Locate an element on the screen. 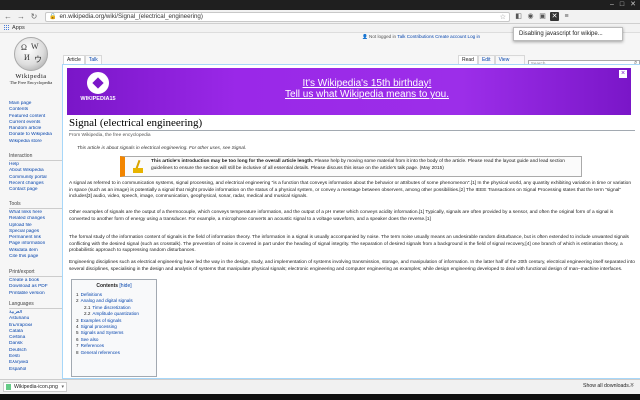 The width and height of the screenshot is (640, 400). banner-line-1: It's Wikipedia's 15th birthday! is located at coordinates (367, 83).